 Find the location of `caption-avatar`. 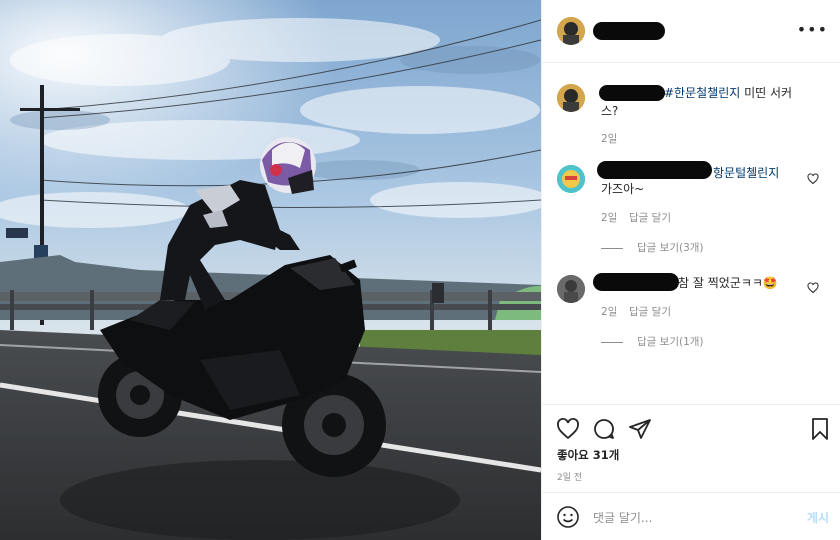

caption-avatar is located at coordinates (571, 98).